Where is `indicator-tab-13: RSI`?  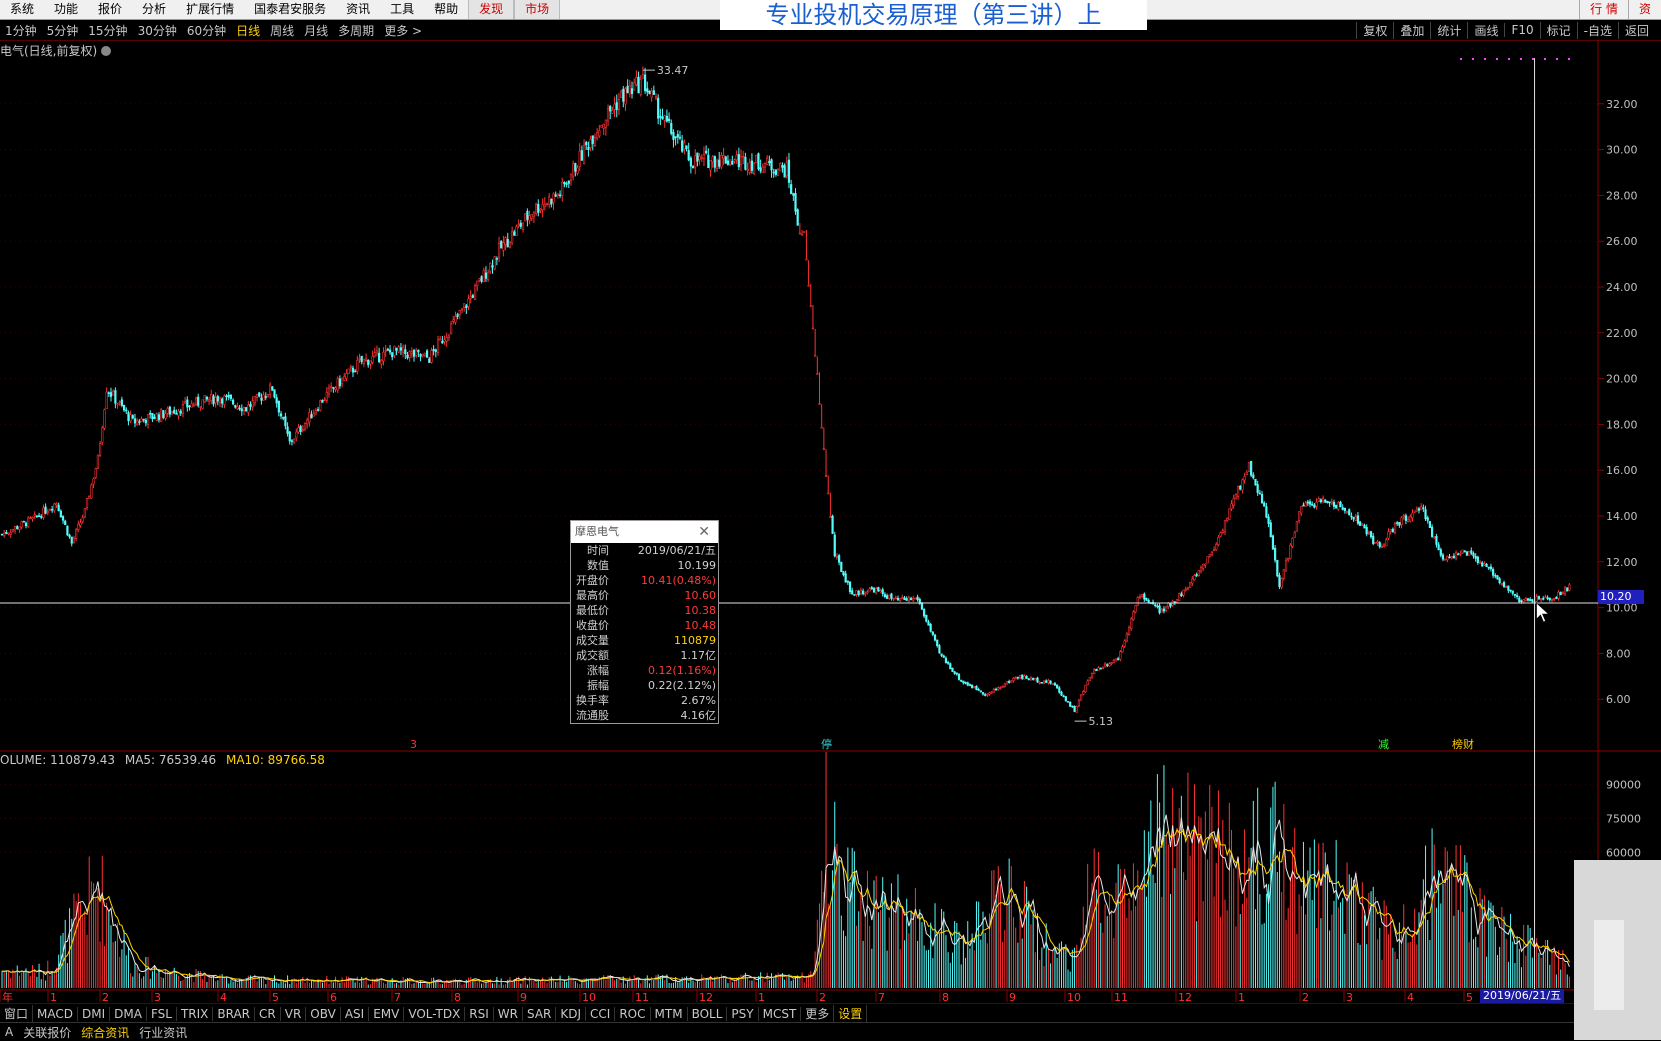
indicator-tab-13: RSI is located at coordinates (479, 1013).